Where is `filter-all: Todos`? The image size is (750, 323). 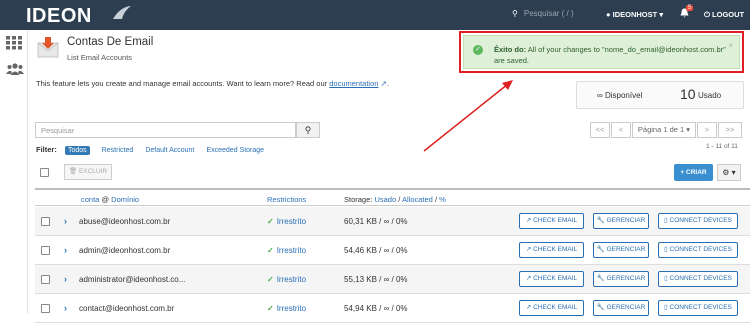
filter-all: Todos is located at coordinates (77, 150).